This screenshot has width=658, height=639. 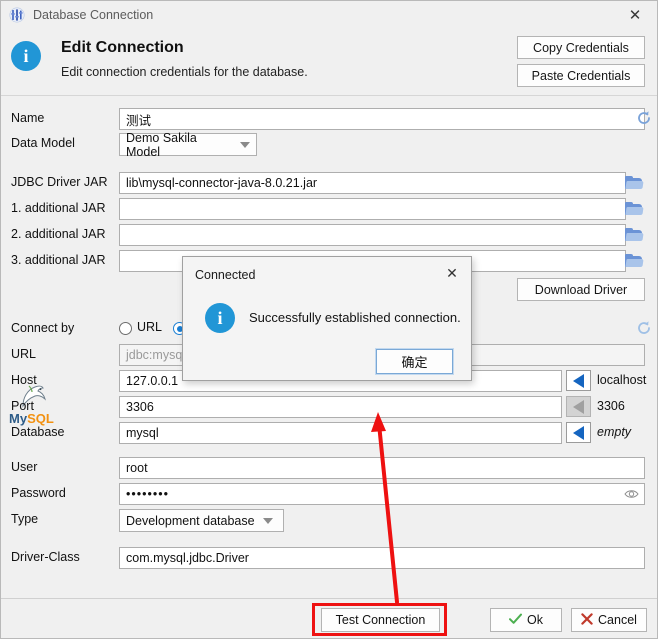 What do you see at coordinates (581, 289) in the screenshot?
I see `download-driver-button: Download Driver` at bounding box center [581, 289].